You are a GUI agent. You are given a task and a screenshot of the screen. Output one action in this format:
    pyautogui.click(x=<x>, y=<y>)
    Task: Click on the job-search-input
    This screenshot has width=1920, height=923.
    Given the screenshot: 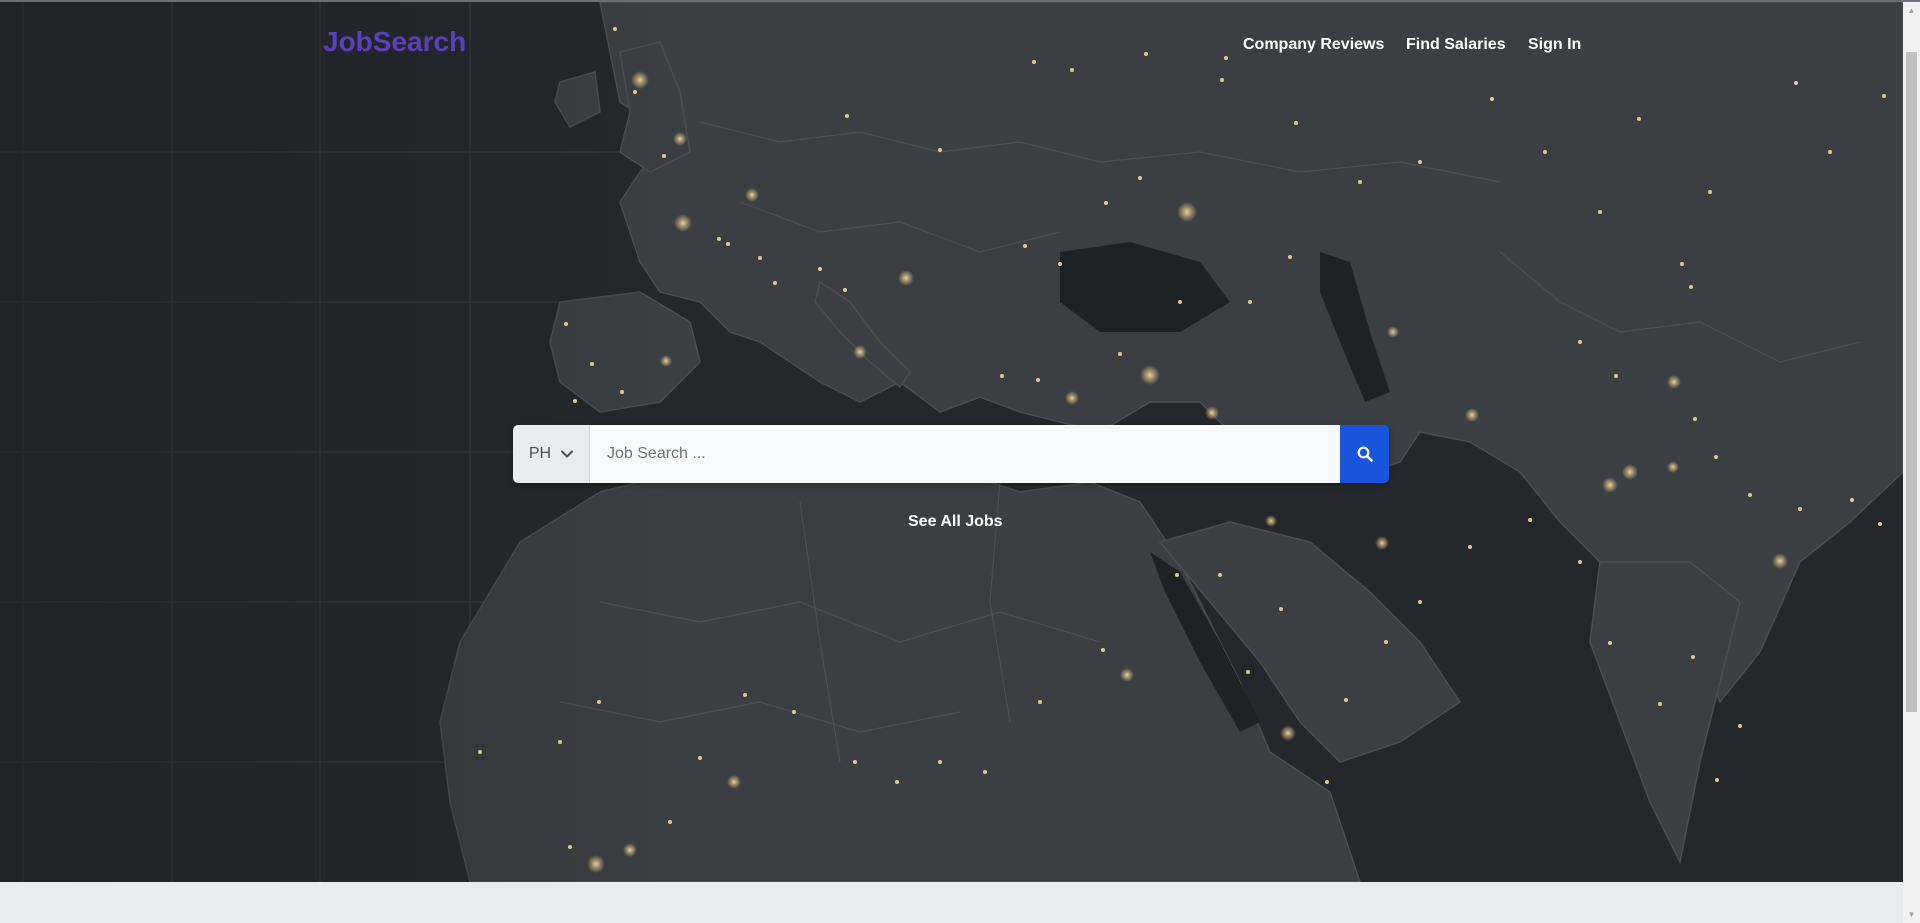 What is the action you would take?
    pyautogui.click(x=965, y=454)
    